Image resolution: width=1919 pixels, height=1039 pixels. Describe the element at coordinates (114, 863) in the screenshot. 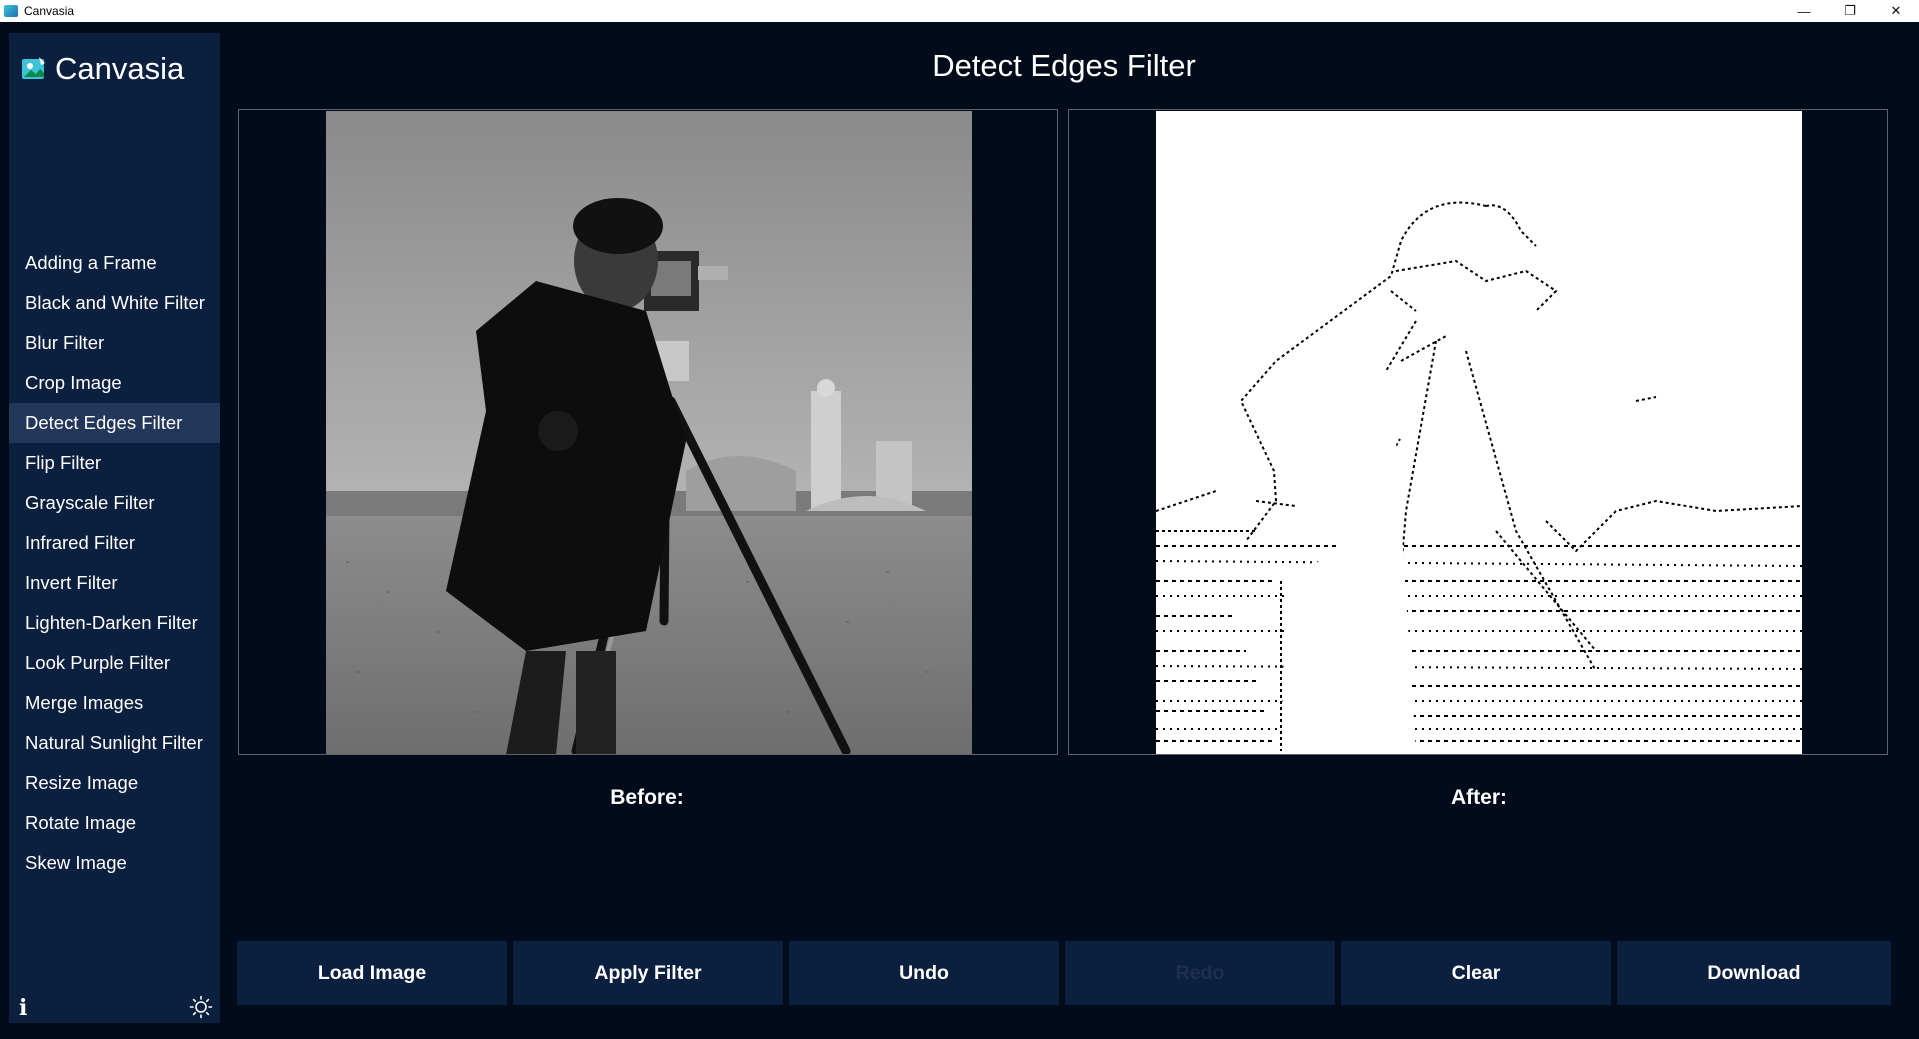

I see `sidebar-item-skew-image: Skew Image` at that location.